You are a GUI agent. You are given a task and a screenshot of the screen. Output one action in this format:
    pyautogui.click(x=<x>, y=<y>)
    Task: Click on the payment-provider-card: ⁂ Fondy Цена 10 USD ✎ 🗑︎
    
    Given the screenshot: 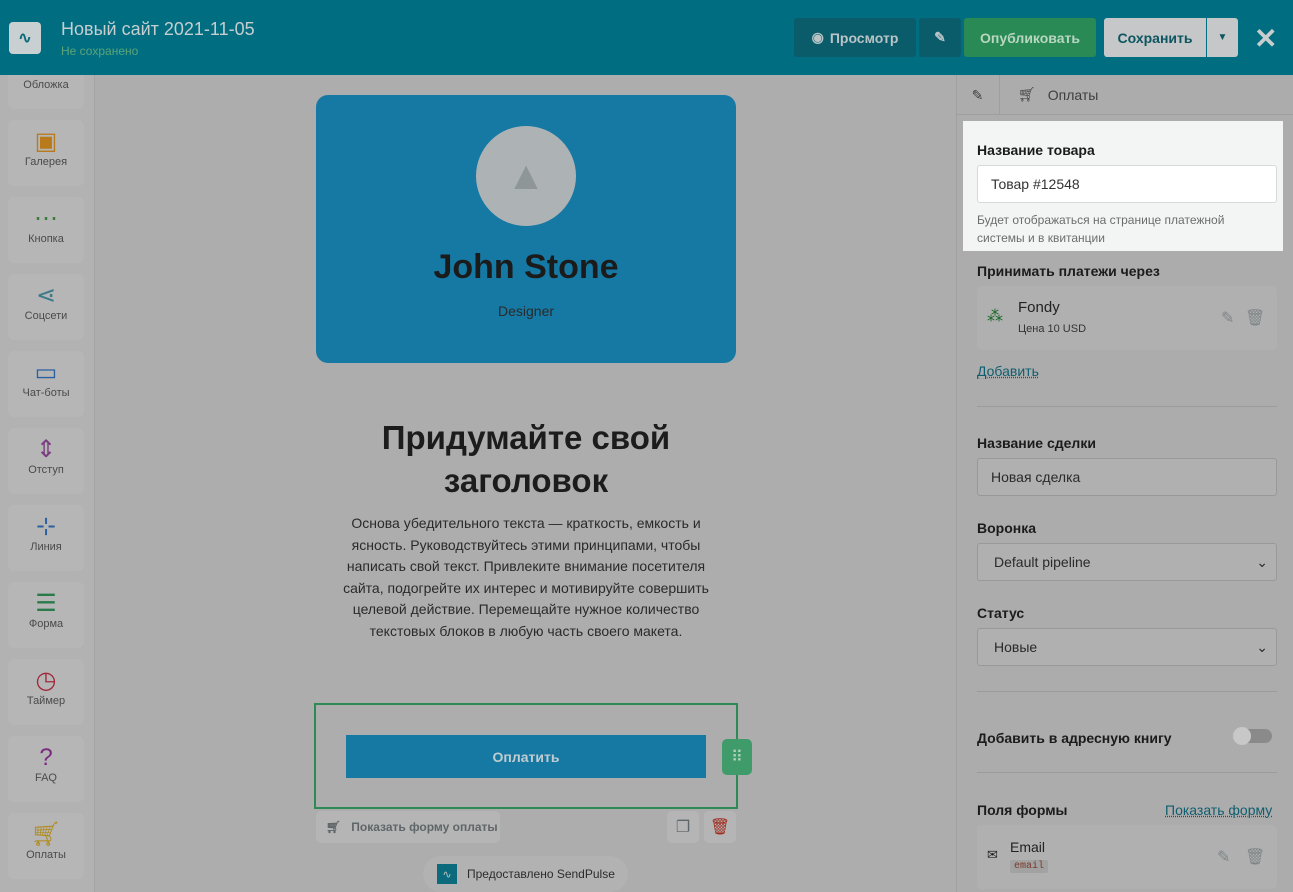 What is the action you would take?
    pyautogui.click(x=1127, y=318)
    